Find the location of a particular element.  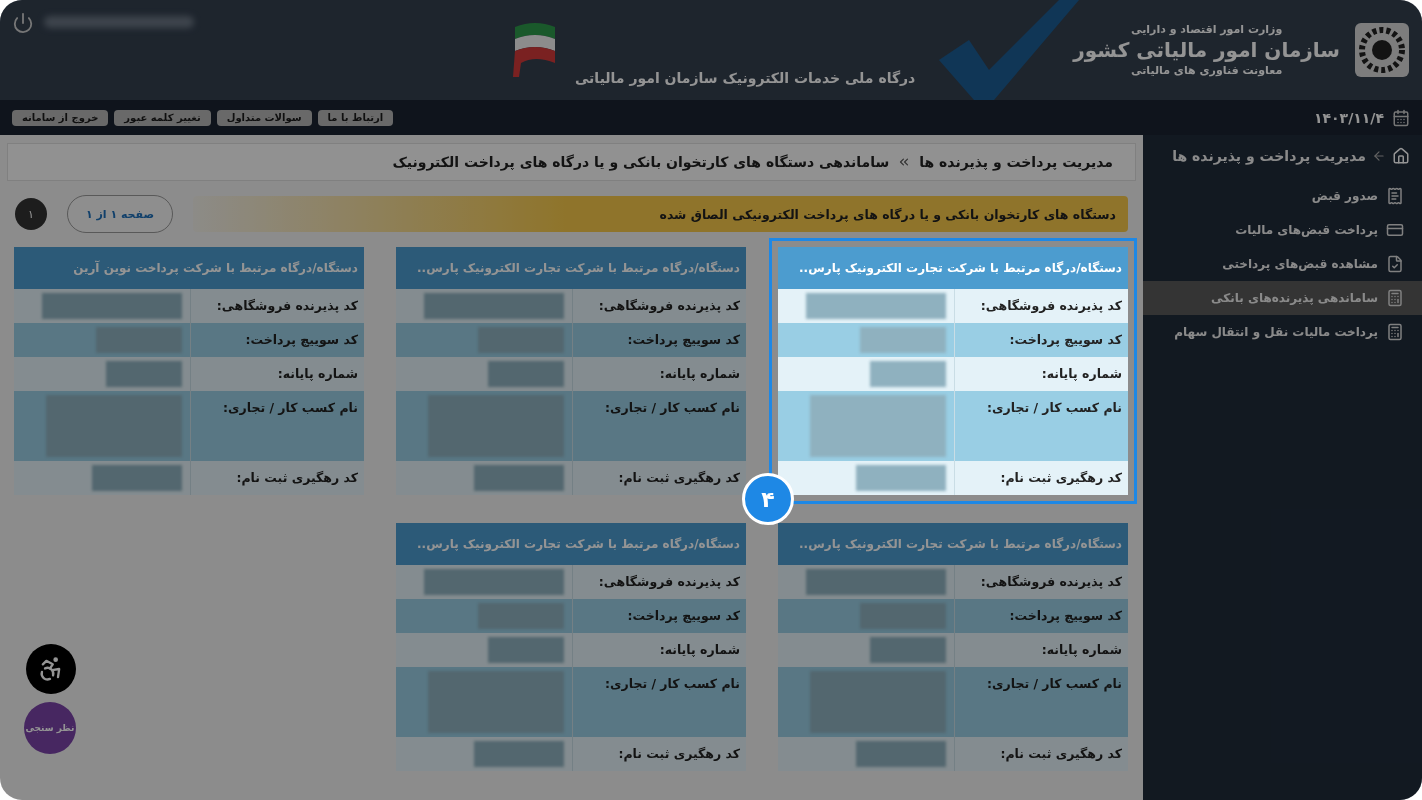

sidebar-item: پرداخت مالیات نقل و انتقال سهام is located at coordinates (1282, 332).